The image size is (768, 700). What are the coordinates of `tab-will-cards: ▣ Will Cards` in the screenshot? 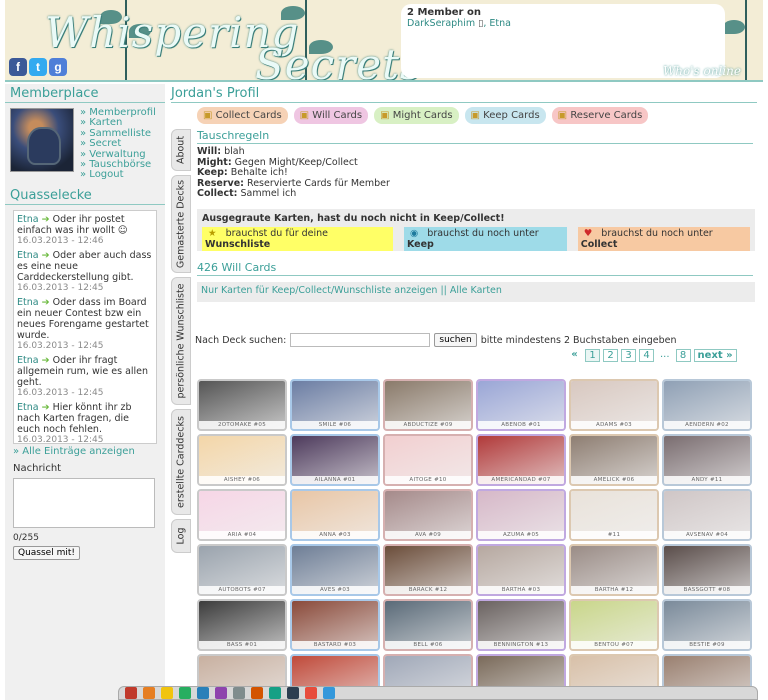 It's located at (331, 115).